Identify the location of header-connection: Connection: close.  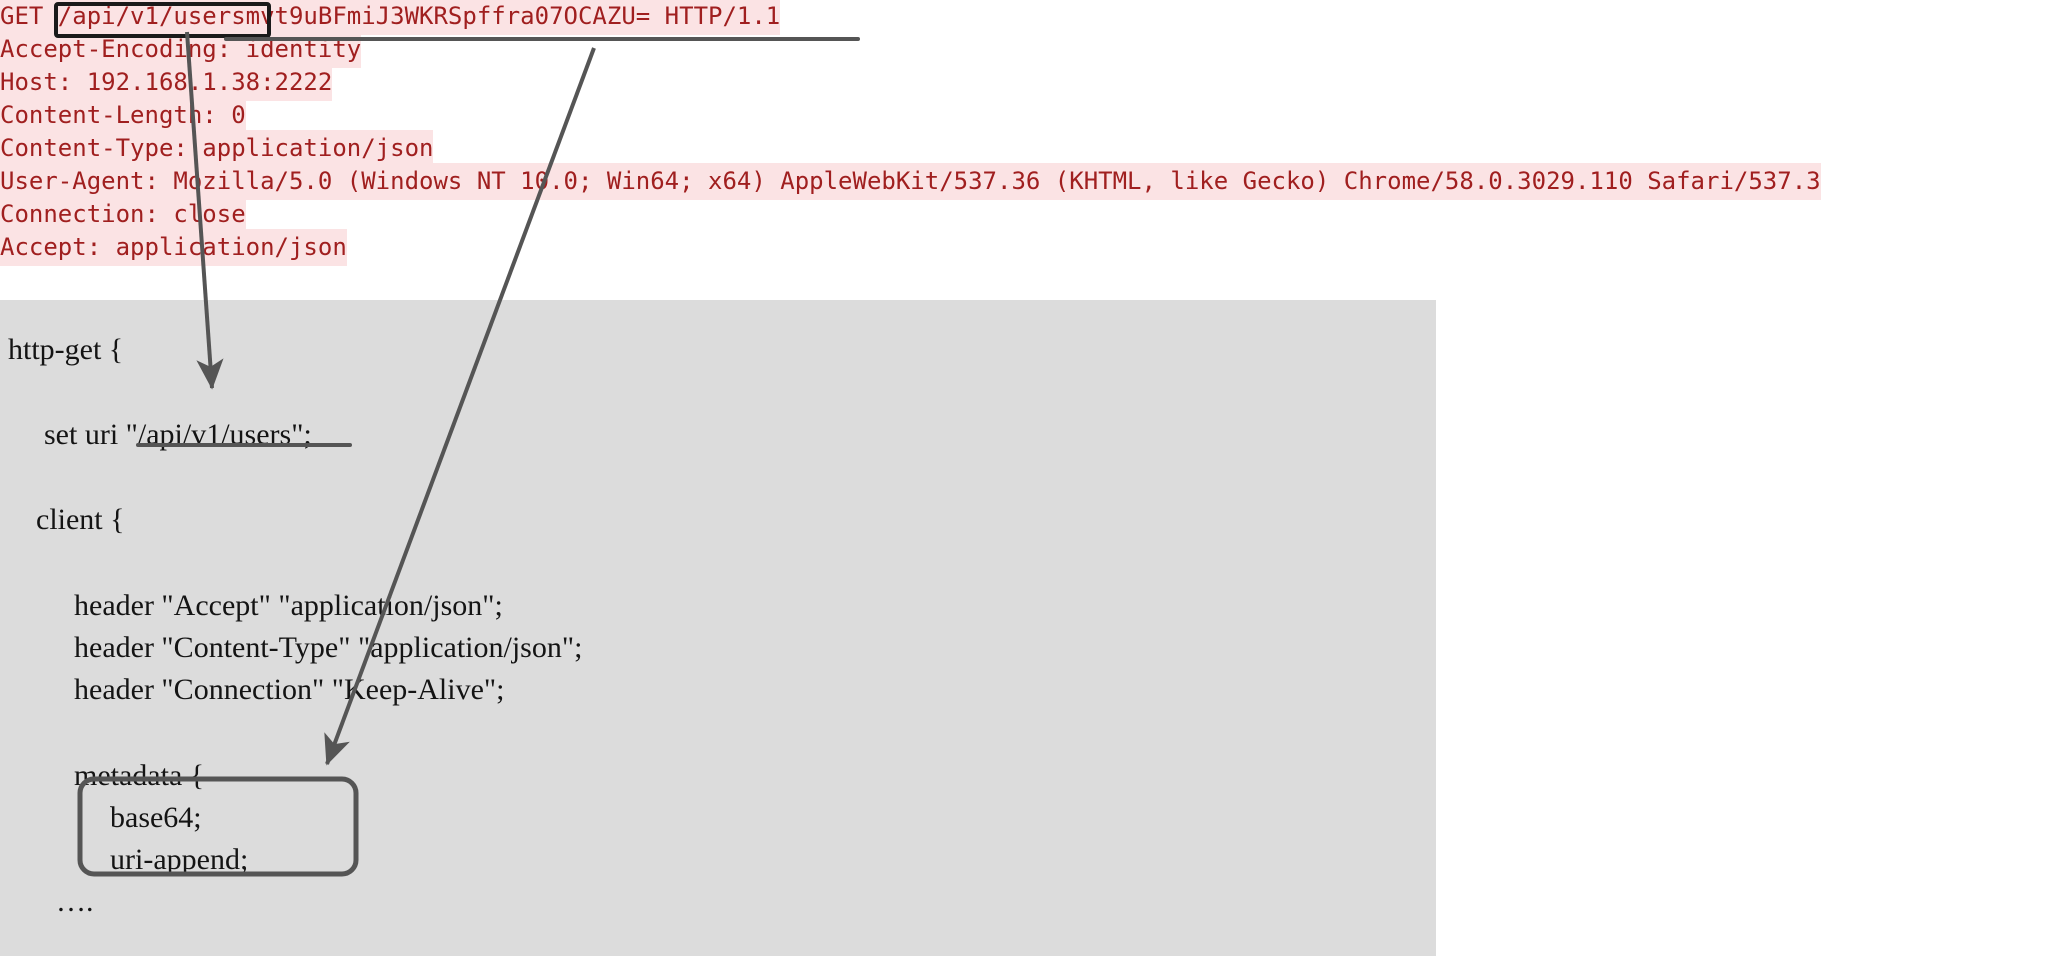
(1024, 214).